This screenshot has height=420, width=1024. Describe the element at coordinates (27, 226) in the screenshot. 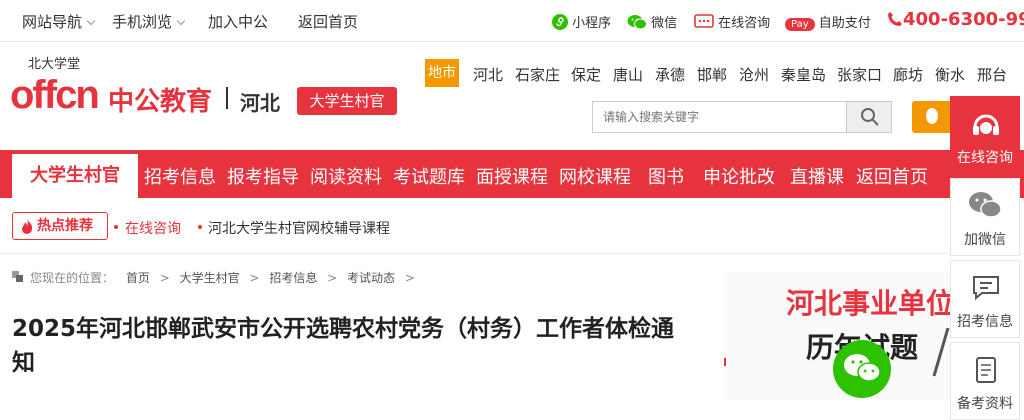

I see `flame-icon` at that location.